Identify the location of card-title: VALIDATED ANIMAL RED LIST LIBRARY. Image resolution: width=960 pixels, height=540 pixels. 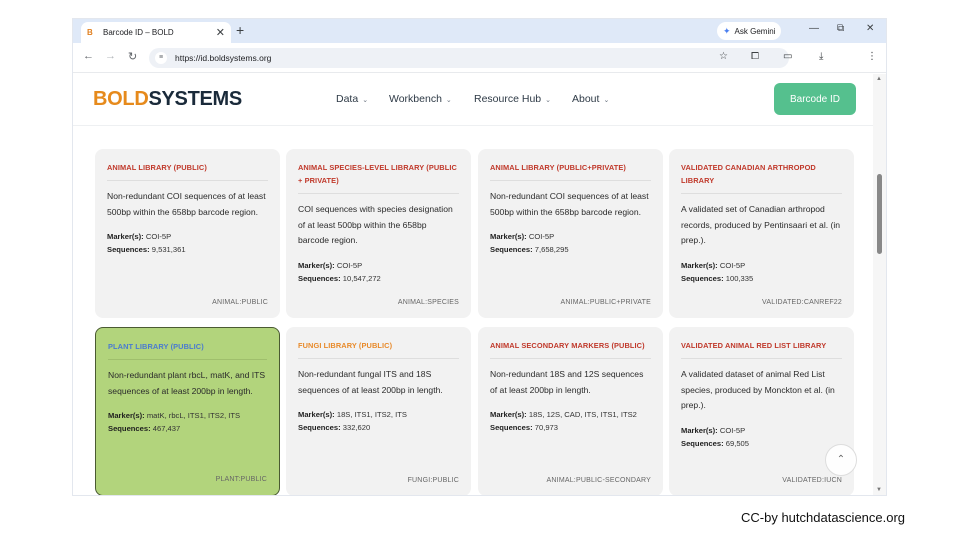
(761, 349).